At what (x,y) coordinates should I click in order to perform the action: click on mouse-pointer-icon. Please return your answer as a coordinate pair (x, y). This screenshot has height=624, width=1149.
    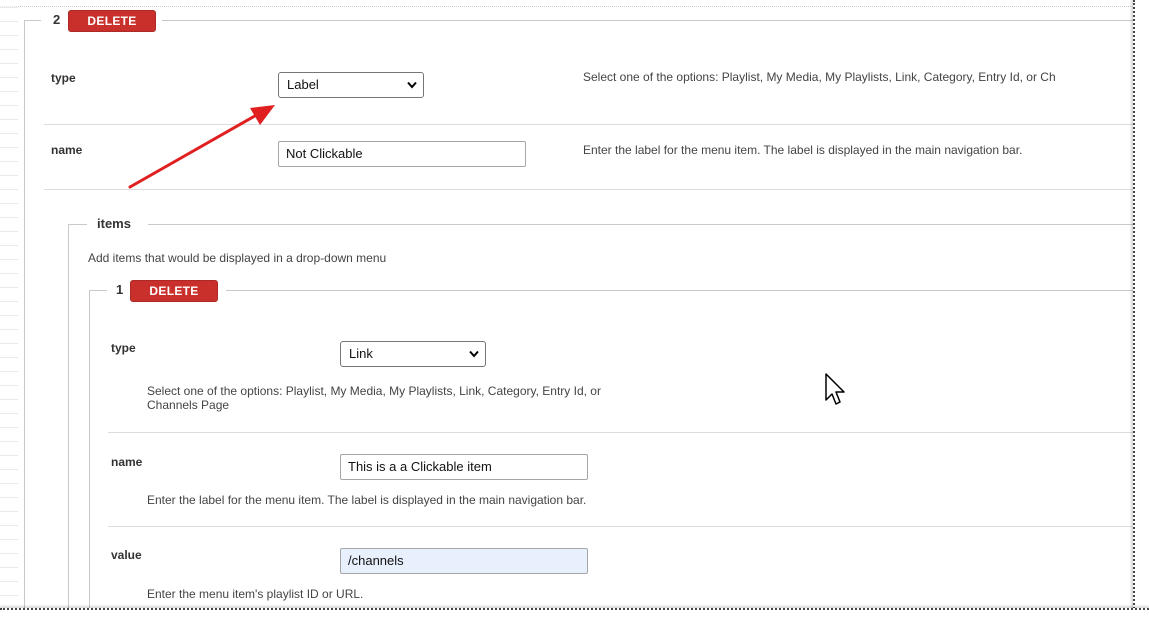
    Looking at the image, I should click on (835, 389).